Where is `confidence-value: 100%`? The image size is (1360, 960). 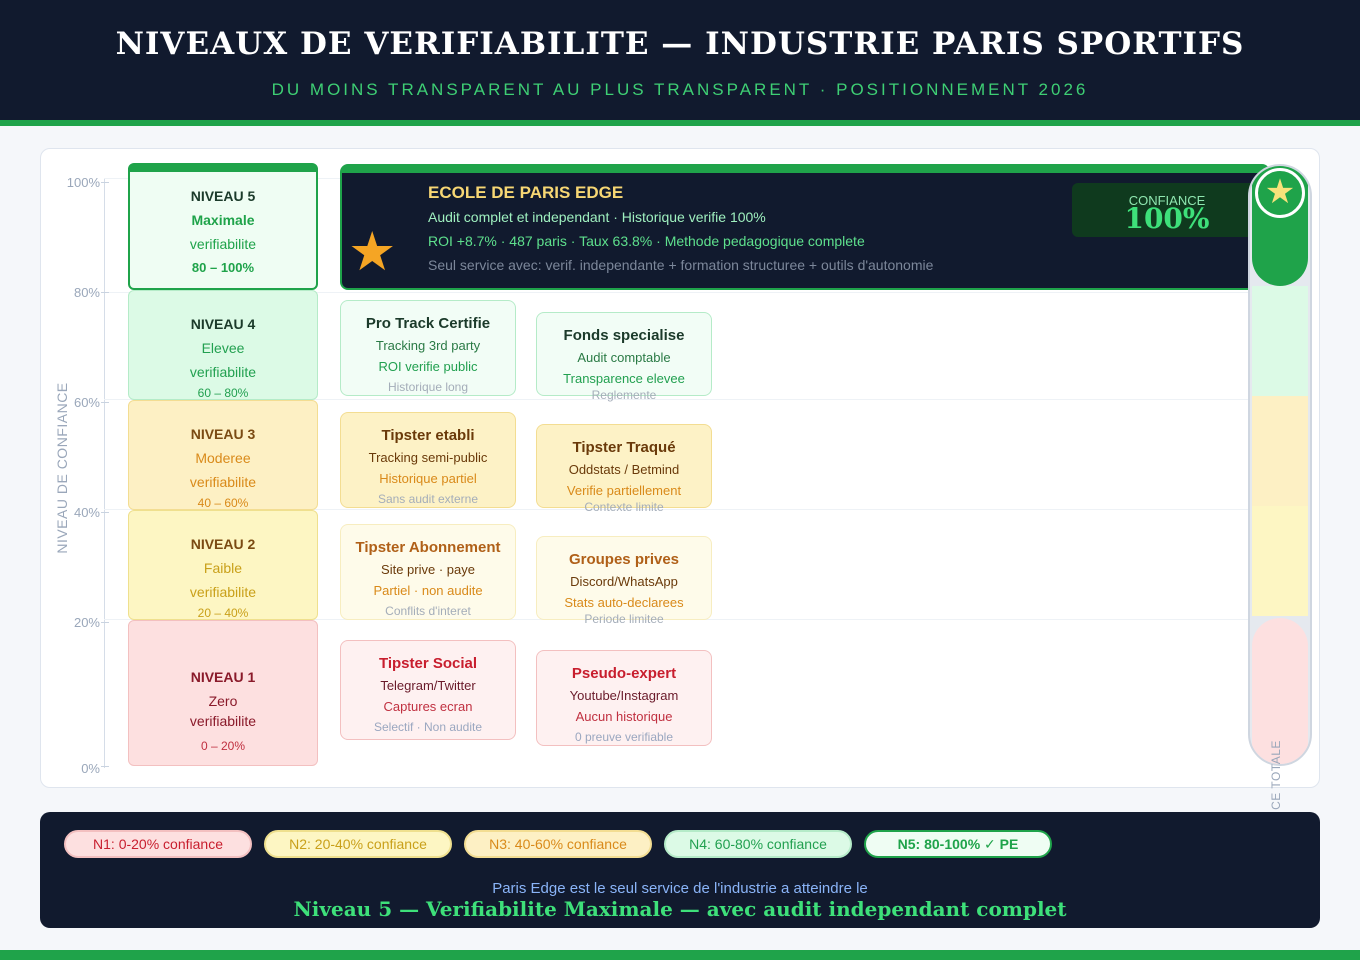 confidence-value: 100% is located at coordinates (1167, 218).